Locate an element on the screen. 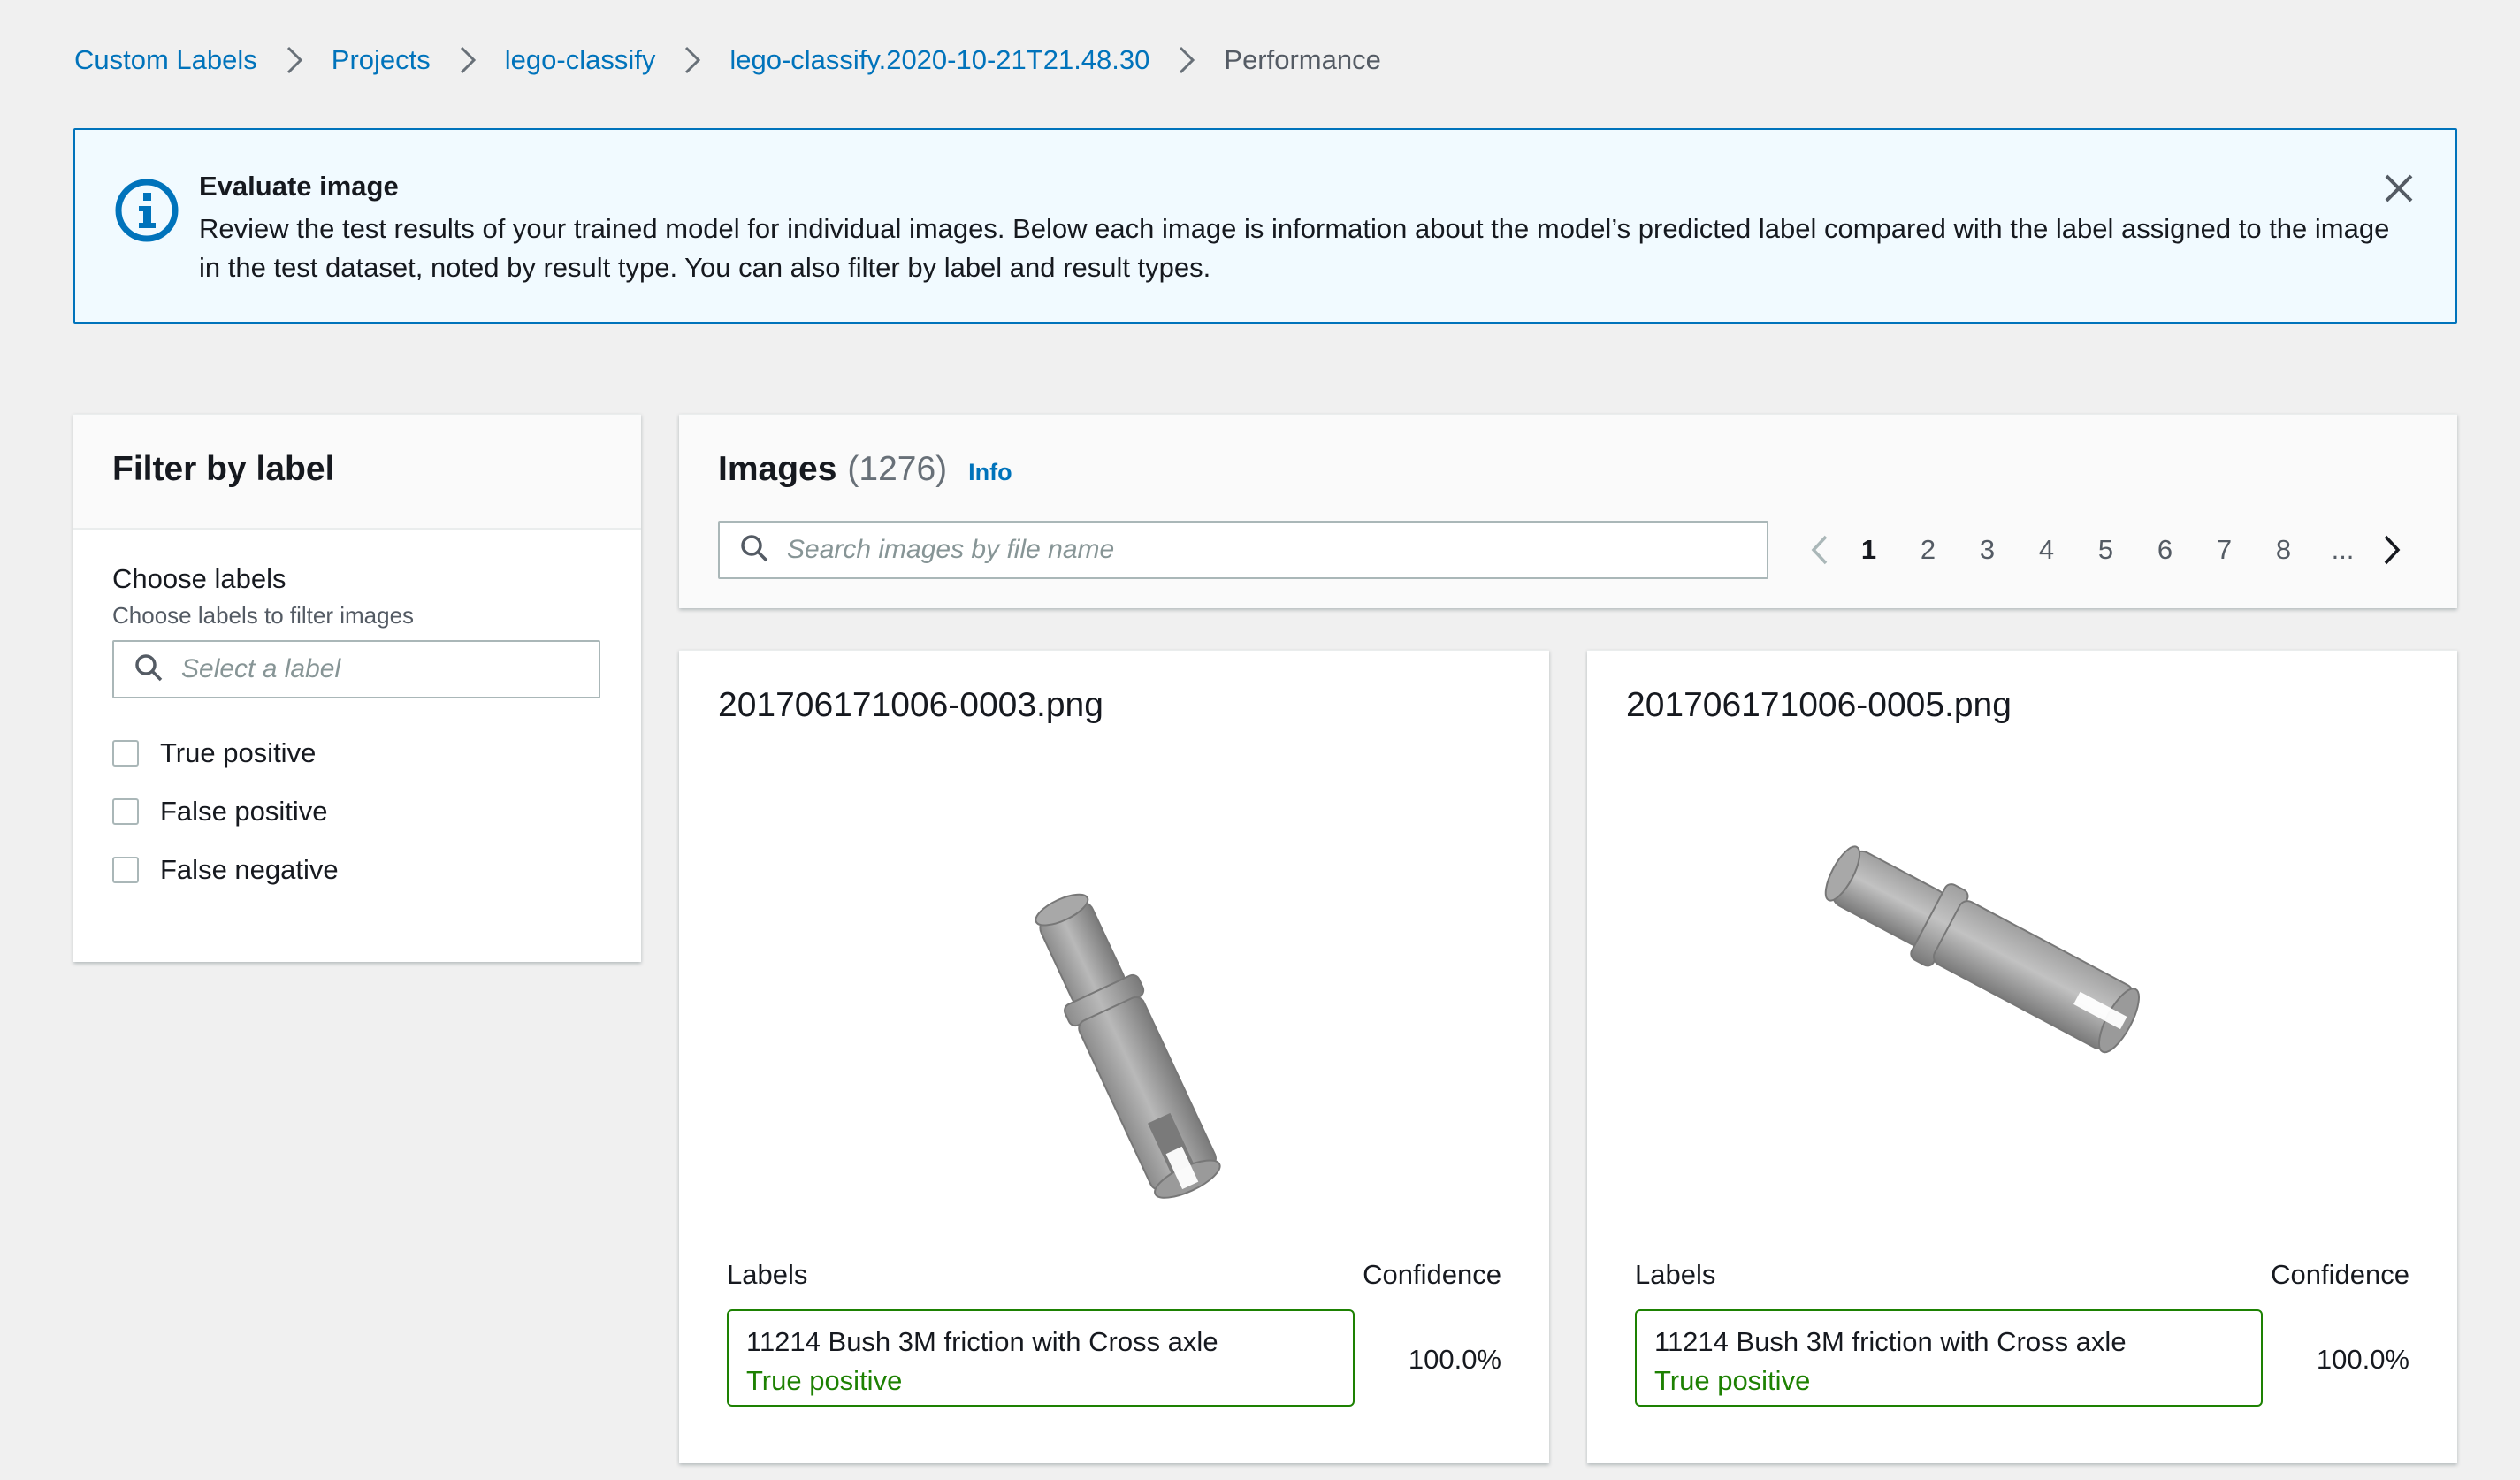 This screenshot has height=1480, width=2520. checkbox-true-positive: True positive is located at coordinates (357, 753).